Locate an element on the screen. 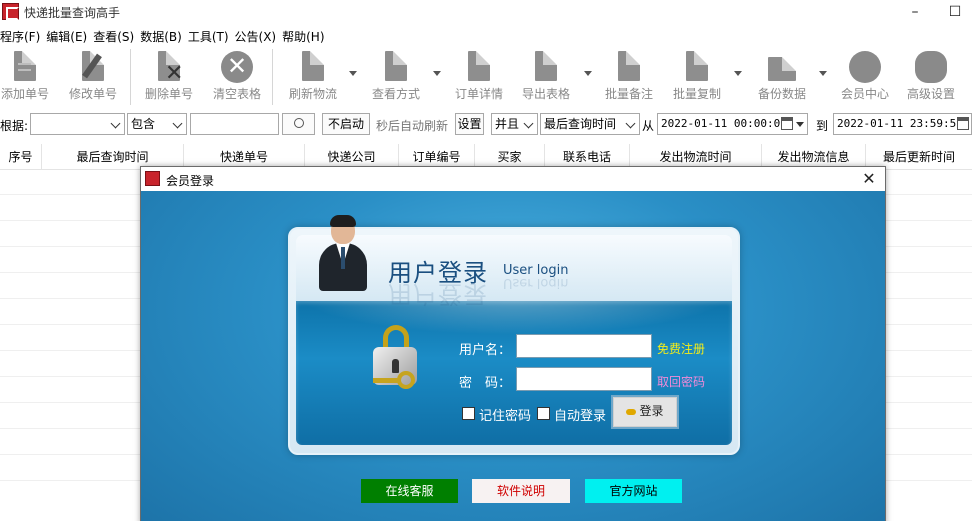 The image size is (972, 521). window-title: 快递批量查询高手 is located at coordinates (72, 13).